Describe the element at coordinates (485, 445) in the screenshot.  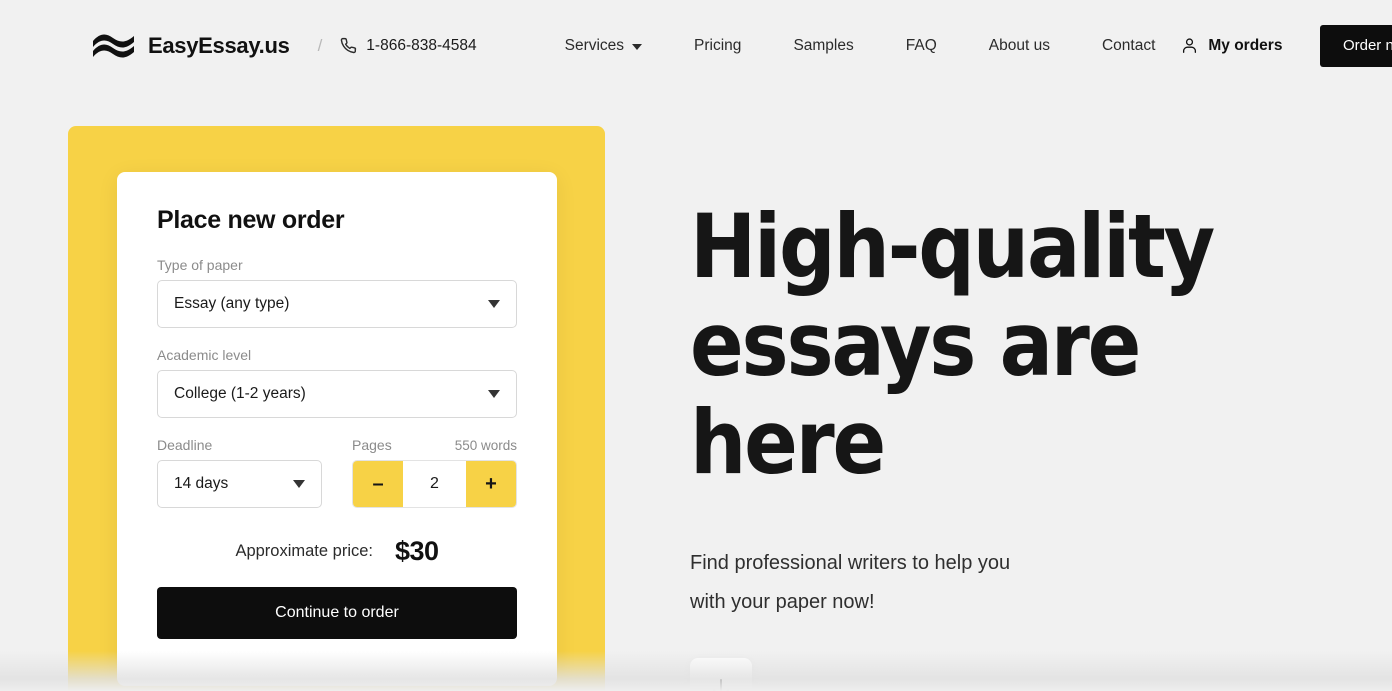
I see `words-count-note: 550 words` at that location.